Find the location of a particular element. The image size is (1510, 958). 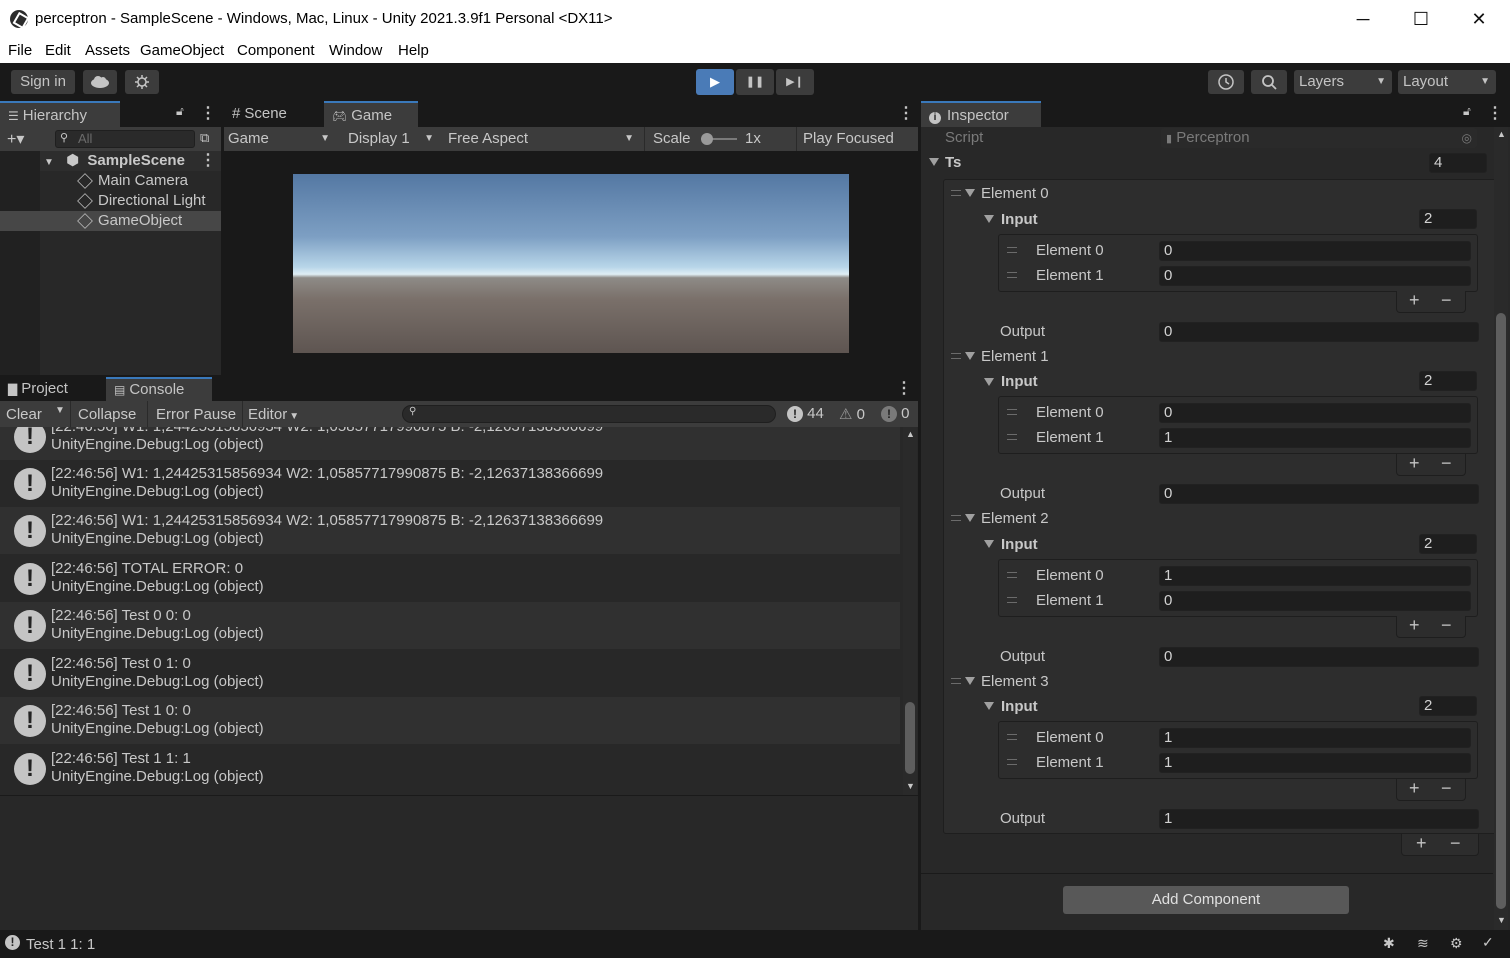

scale-slider-thumb is located at coordinates (707, 139).